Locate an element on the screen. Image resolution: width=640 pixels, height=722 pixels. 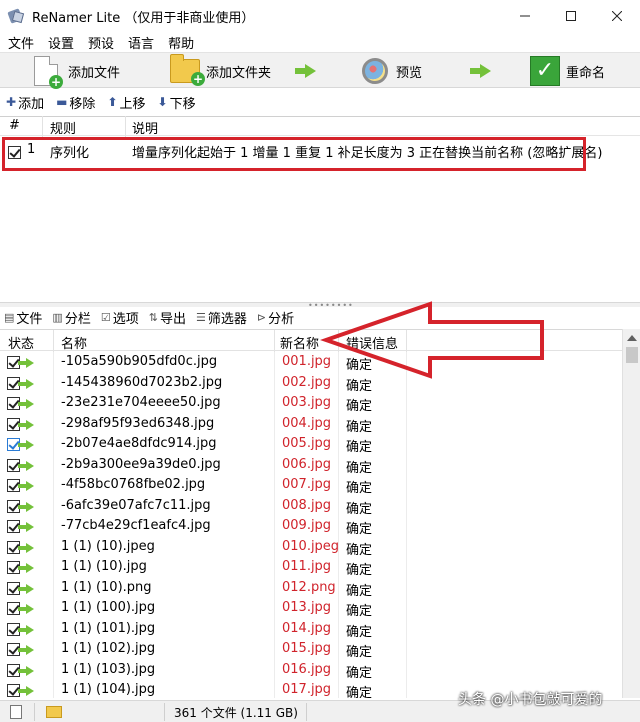
file-row: 1 (1) (103).jpg 016.jpg 确定 is located at coordinates (311, 670).